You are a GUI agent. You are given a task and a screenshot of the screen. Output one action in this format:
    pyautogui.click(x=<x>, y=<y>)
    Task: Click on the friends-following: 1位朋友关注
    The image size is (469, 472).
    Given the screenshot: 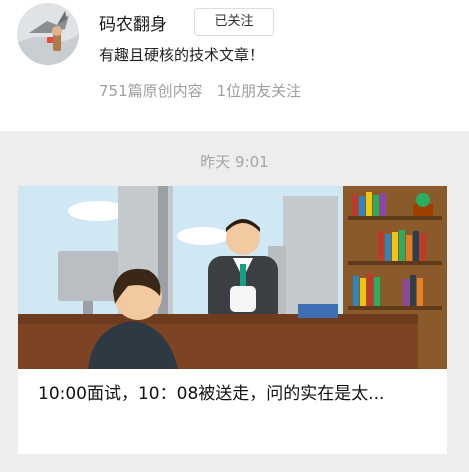 What is the action you would take?
    pyautogui.click(x=259, y=91)
    